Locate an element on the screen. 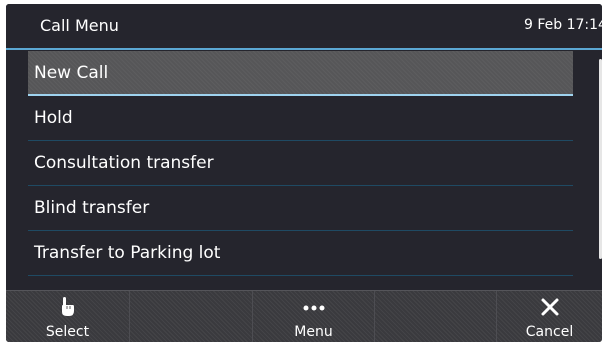  menu-item-blind-transfer: Blind transfer is located at coordinates (300, 208).